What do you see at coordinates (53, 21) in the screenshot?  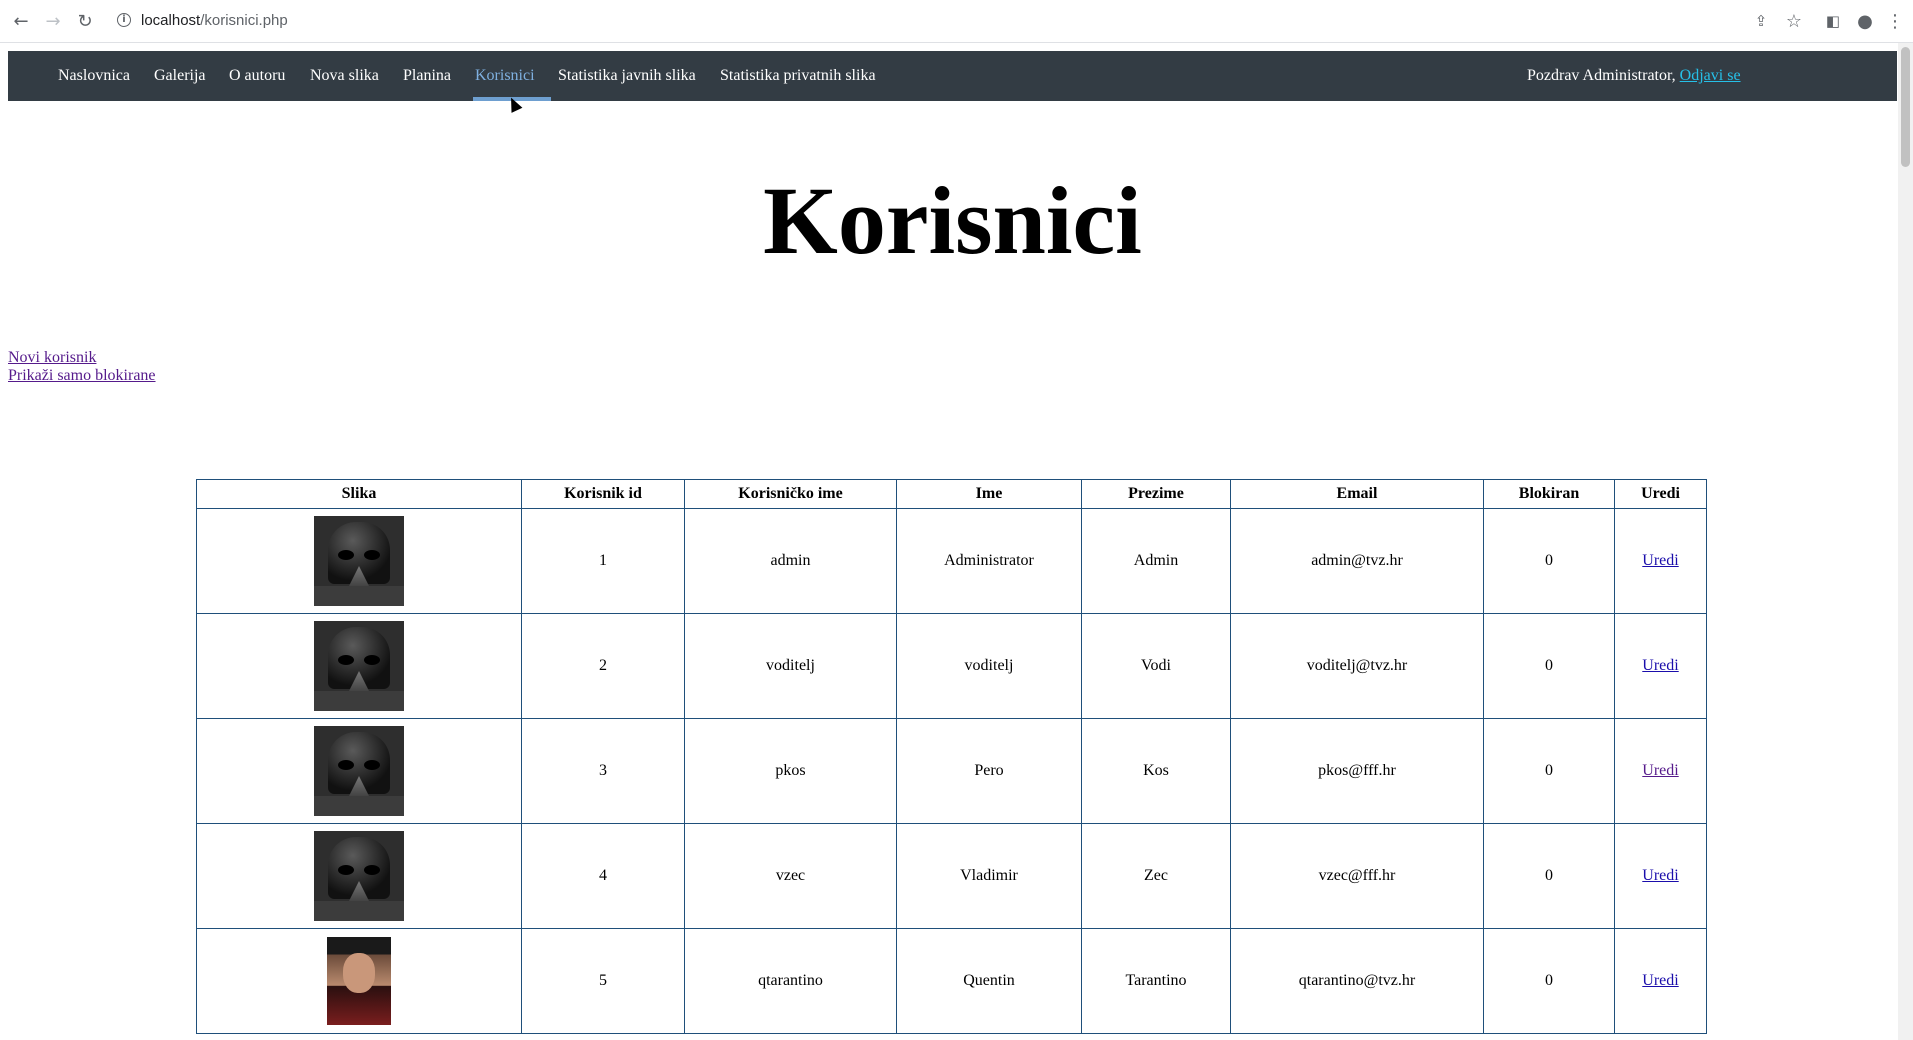 I see `forward-icon: →` at bounding box center [53, 21].